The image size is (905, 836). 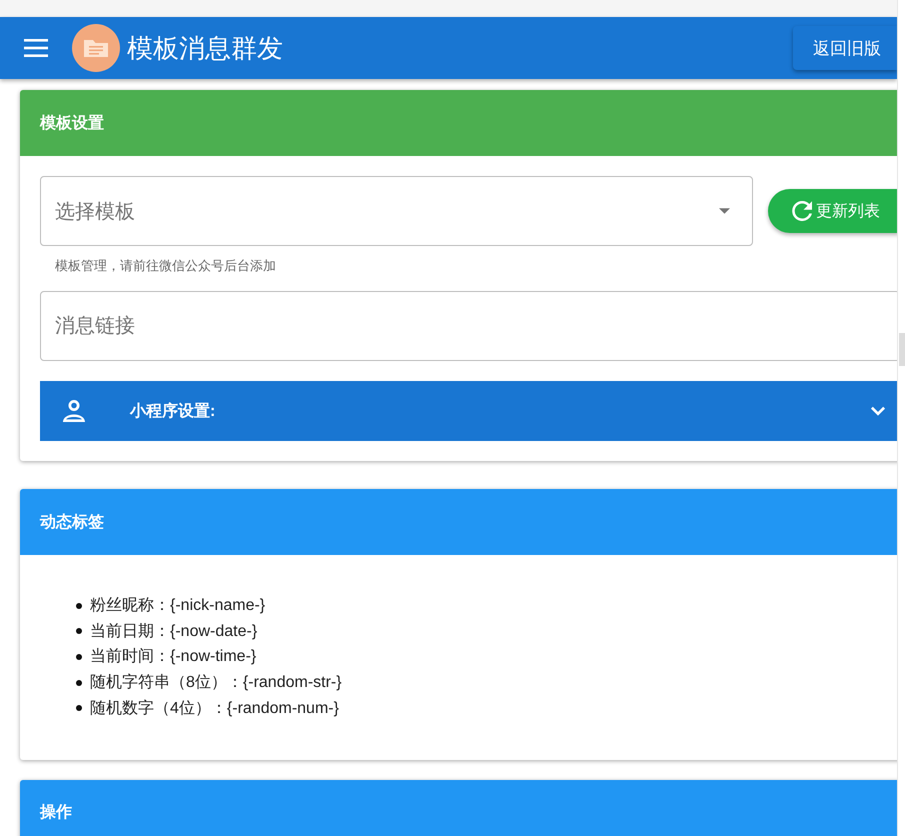 I want to click on tag-item-text: 随机数字（4位）：{-random-num-}, so click(x=214, y=708).